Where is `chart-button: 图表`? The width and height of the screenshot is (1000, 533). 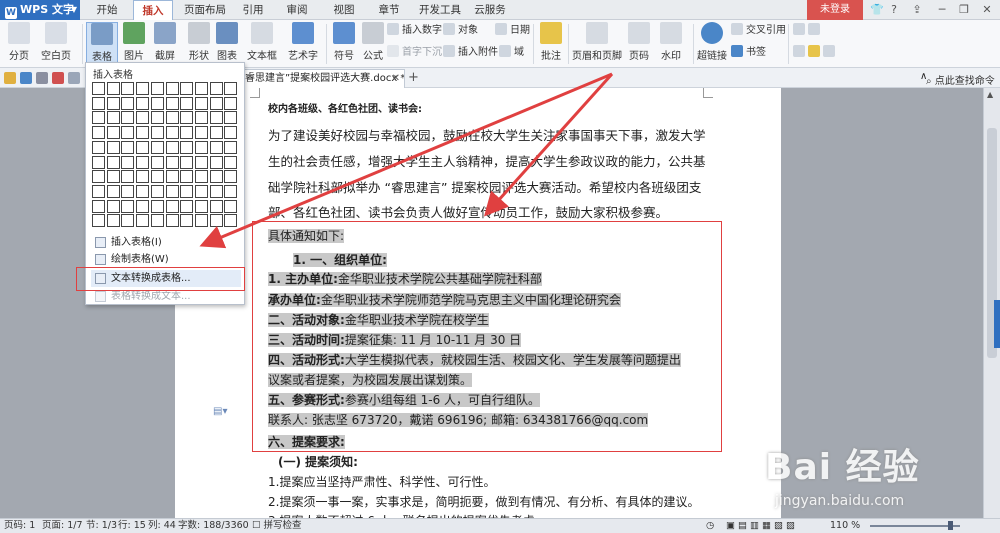 chart-button: 图表 is located at coordinates (227, 42).